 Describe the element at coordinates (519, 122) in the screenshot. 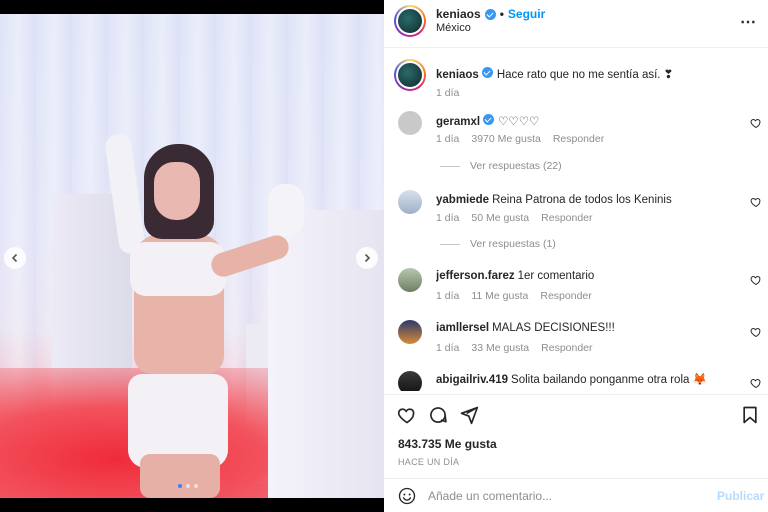

I see `comment-text: ♡♡♡♡` at that location.